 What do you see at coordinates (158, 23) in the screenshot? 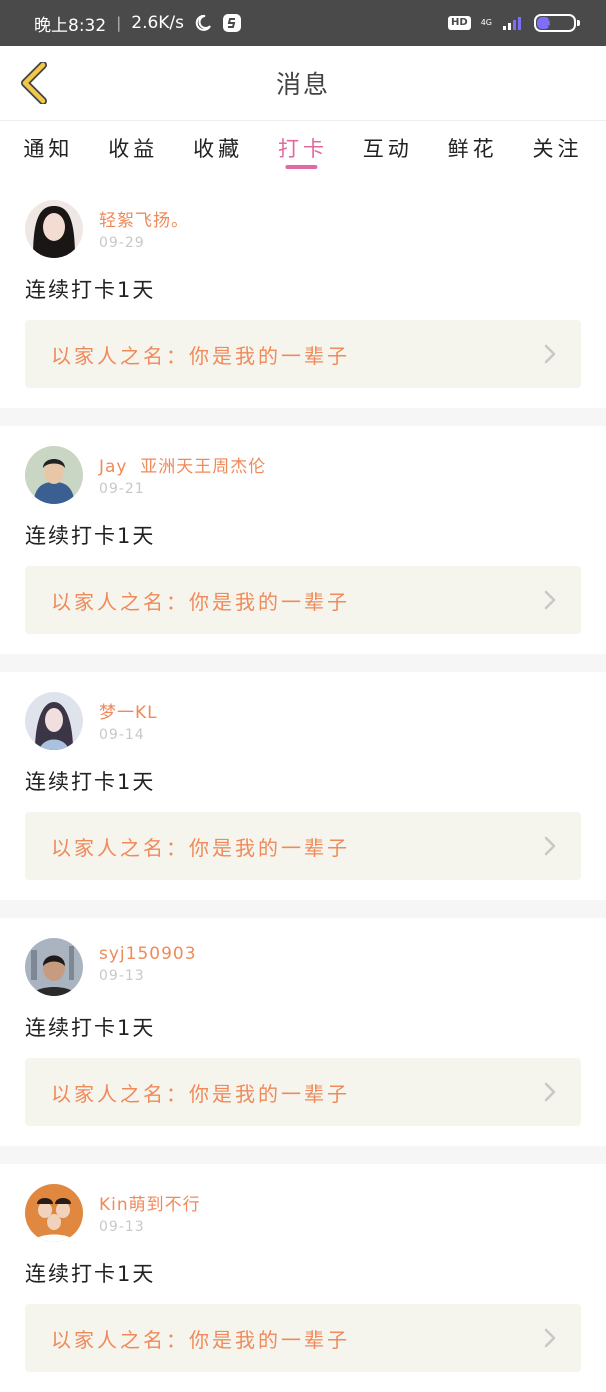
I see `network-speed: 2.6K/s` at bounding box center [158, 23].